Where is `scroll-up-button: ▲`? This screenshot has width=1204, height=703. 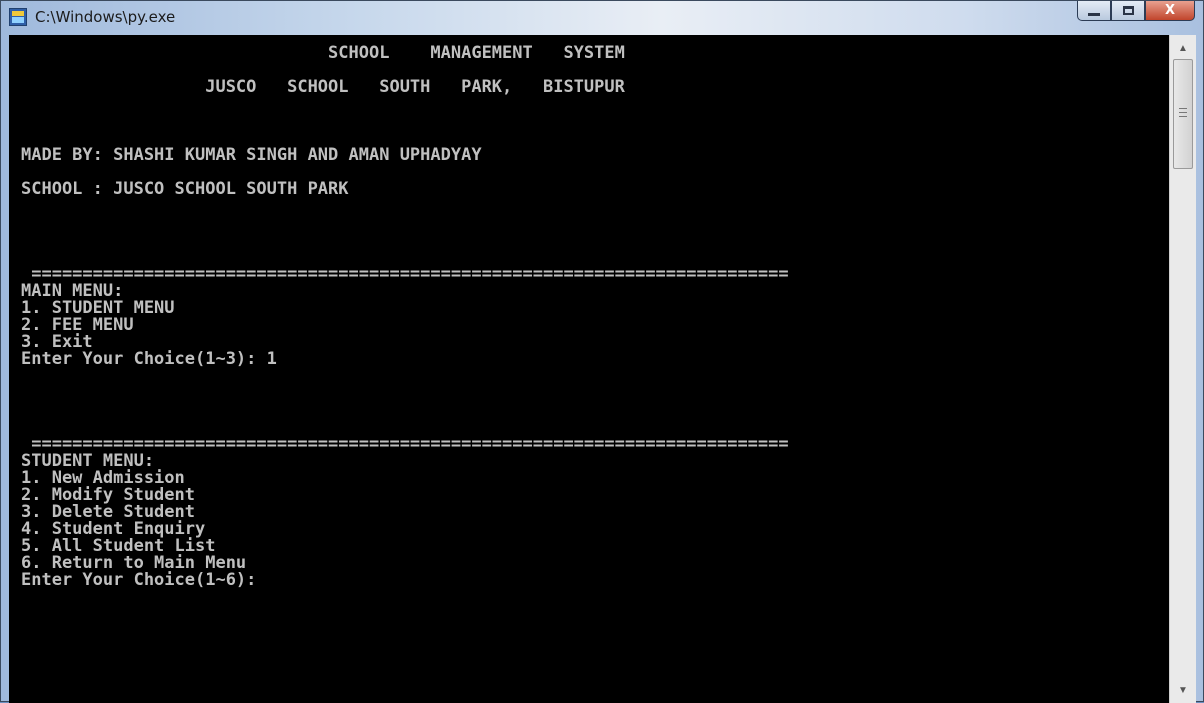 scroll-up-button: ▲ is located at coordinates (1183, 48).